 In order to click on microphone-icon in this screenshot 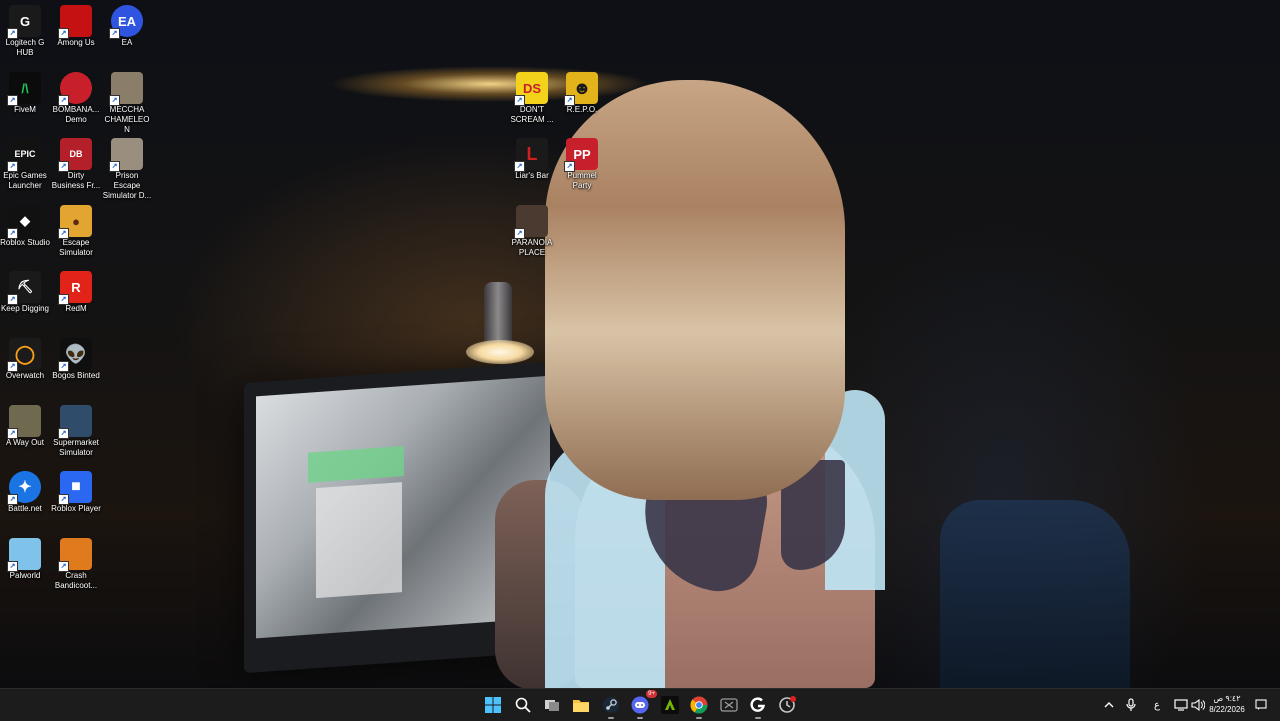, I will do `click(1131, 705)`.